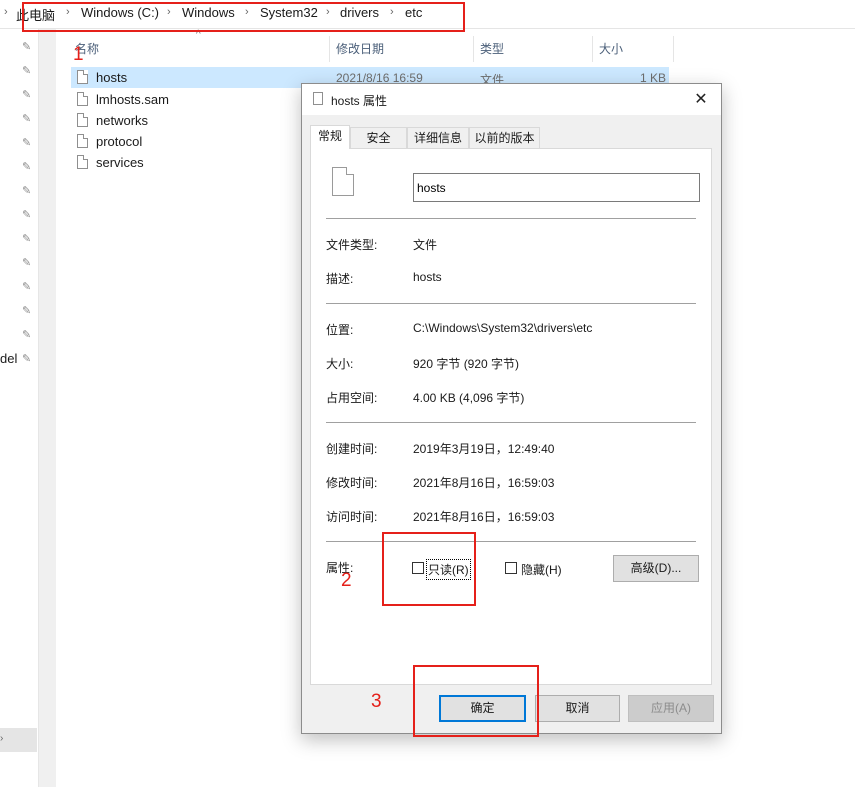 The height and width of the screenshot is (787, 855). Describe the element at coordinates (425, 245) in the screenshot. I see `file-type-value: 文件` at that location.